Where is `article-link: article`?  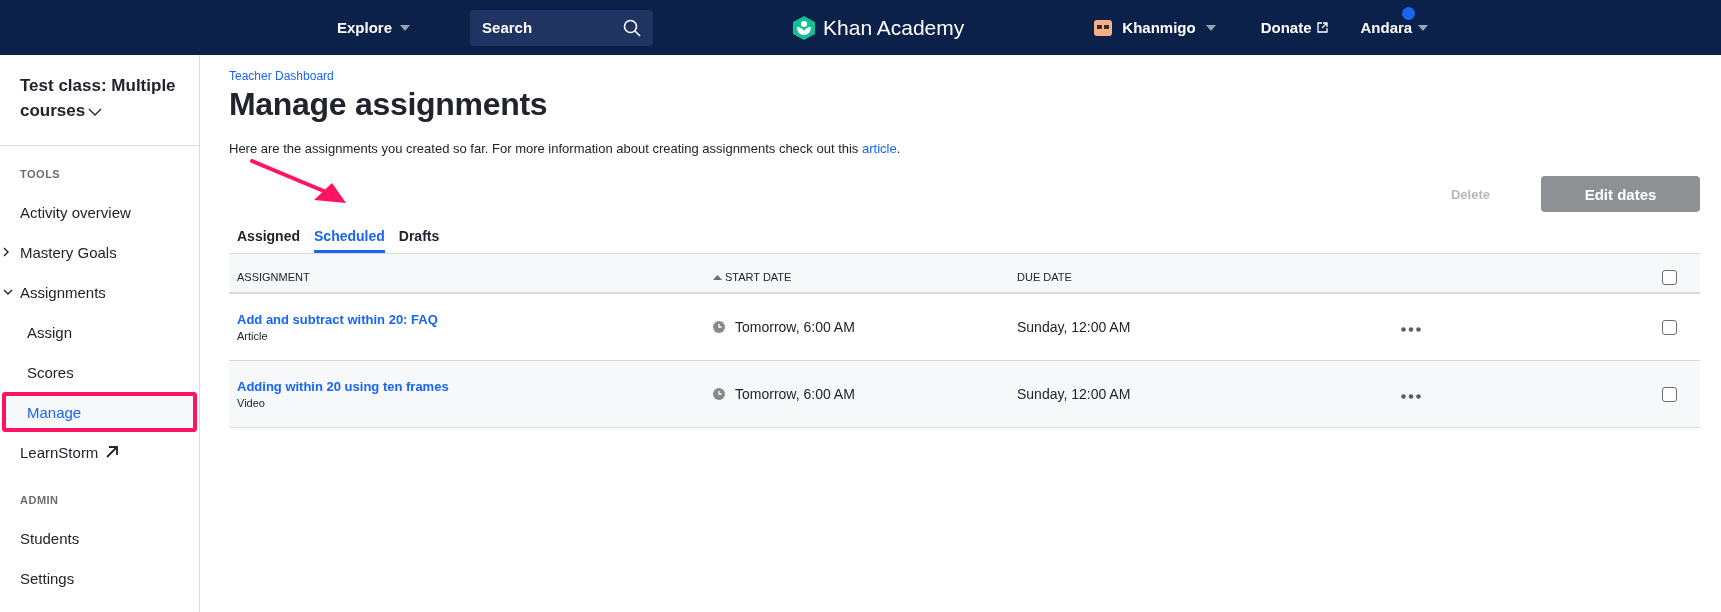 article-link: article is located at coordinates (879, 148).